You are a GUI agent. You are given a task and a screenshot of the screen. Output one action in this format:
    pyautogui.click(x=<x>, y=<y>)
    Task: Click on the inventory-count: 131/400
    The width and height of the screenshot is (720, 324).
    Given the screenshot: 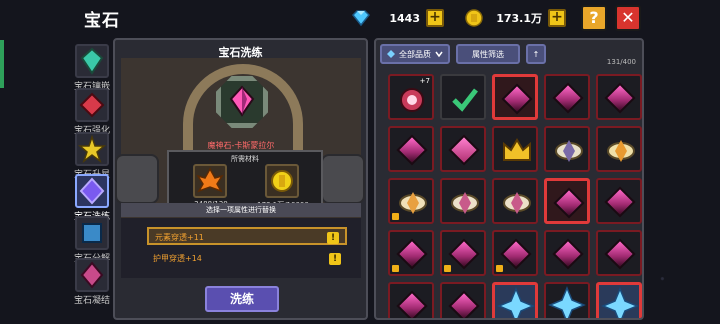 What is the action you would take?
    pyautogui.click(x=621, y=62)
    